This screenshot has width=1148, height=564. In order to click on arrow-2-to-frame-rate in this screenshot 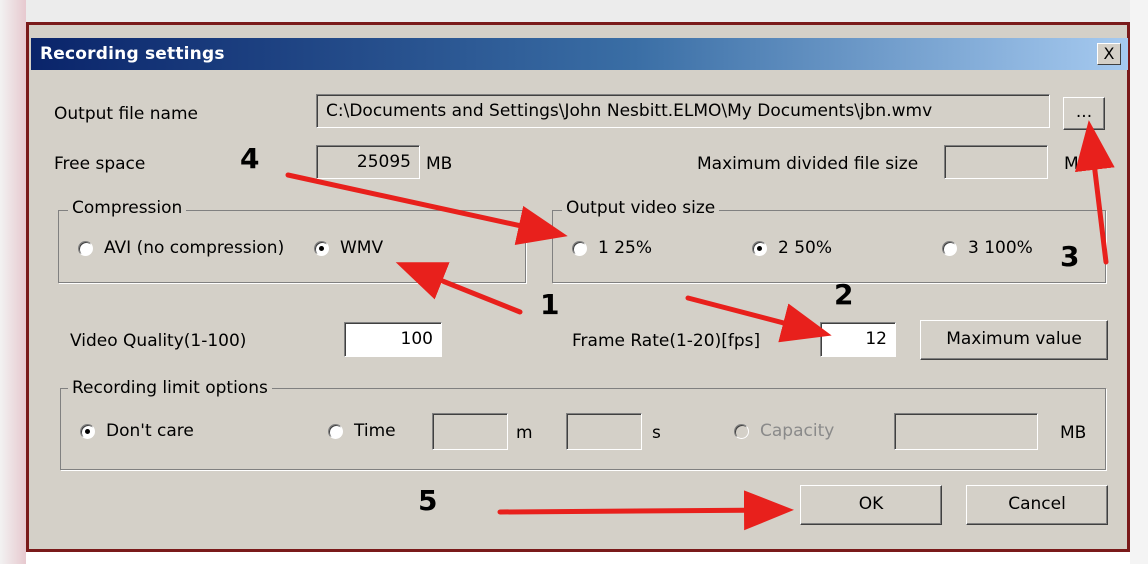, I will do `click(758, 319)`.